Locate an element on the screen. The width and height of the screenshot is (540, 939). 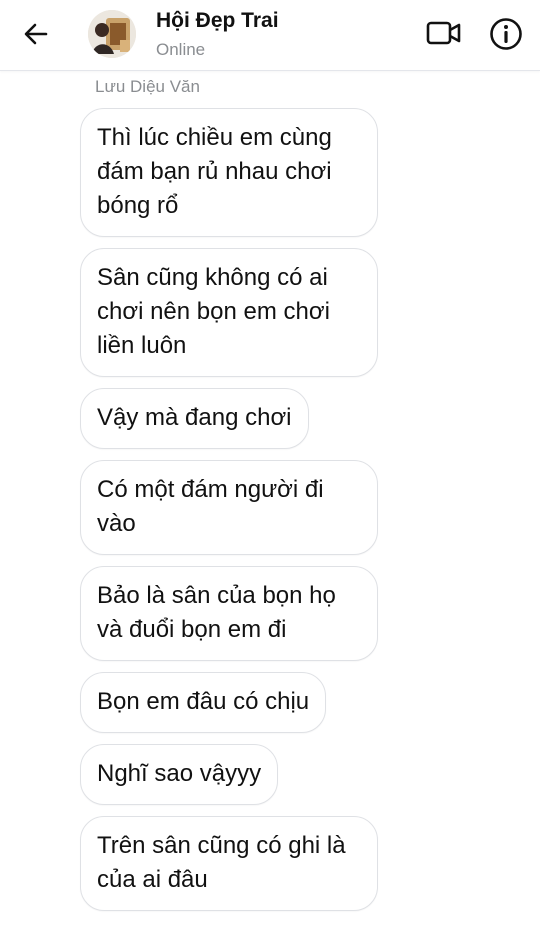
message-bubble: Có một đám người đi vào is located at coordinates (229, 507).